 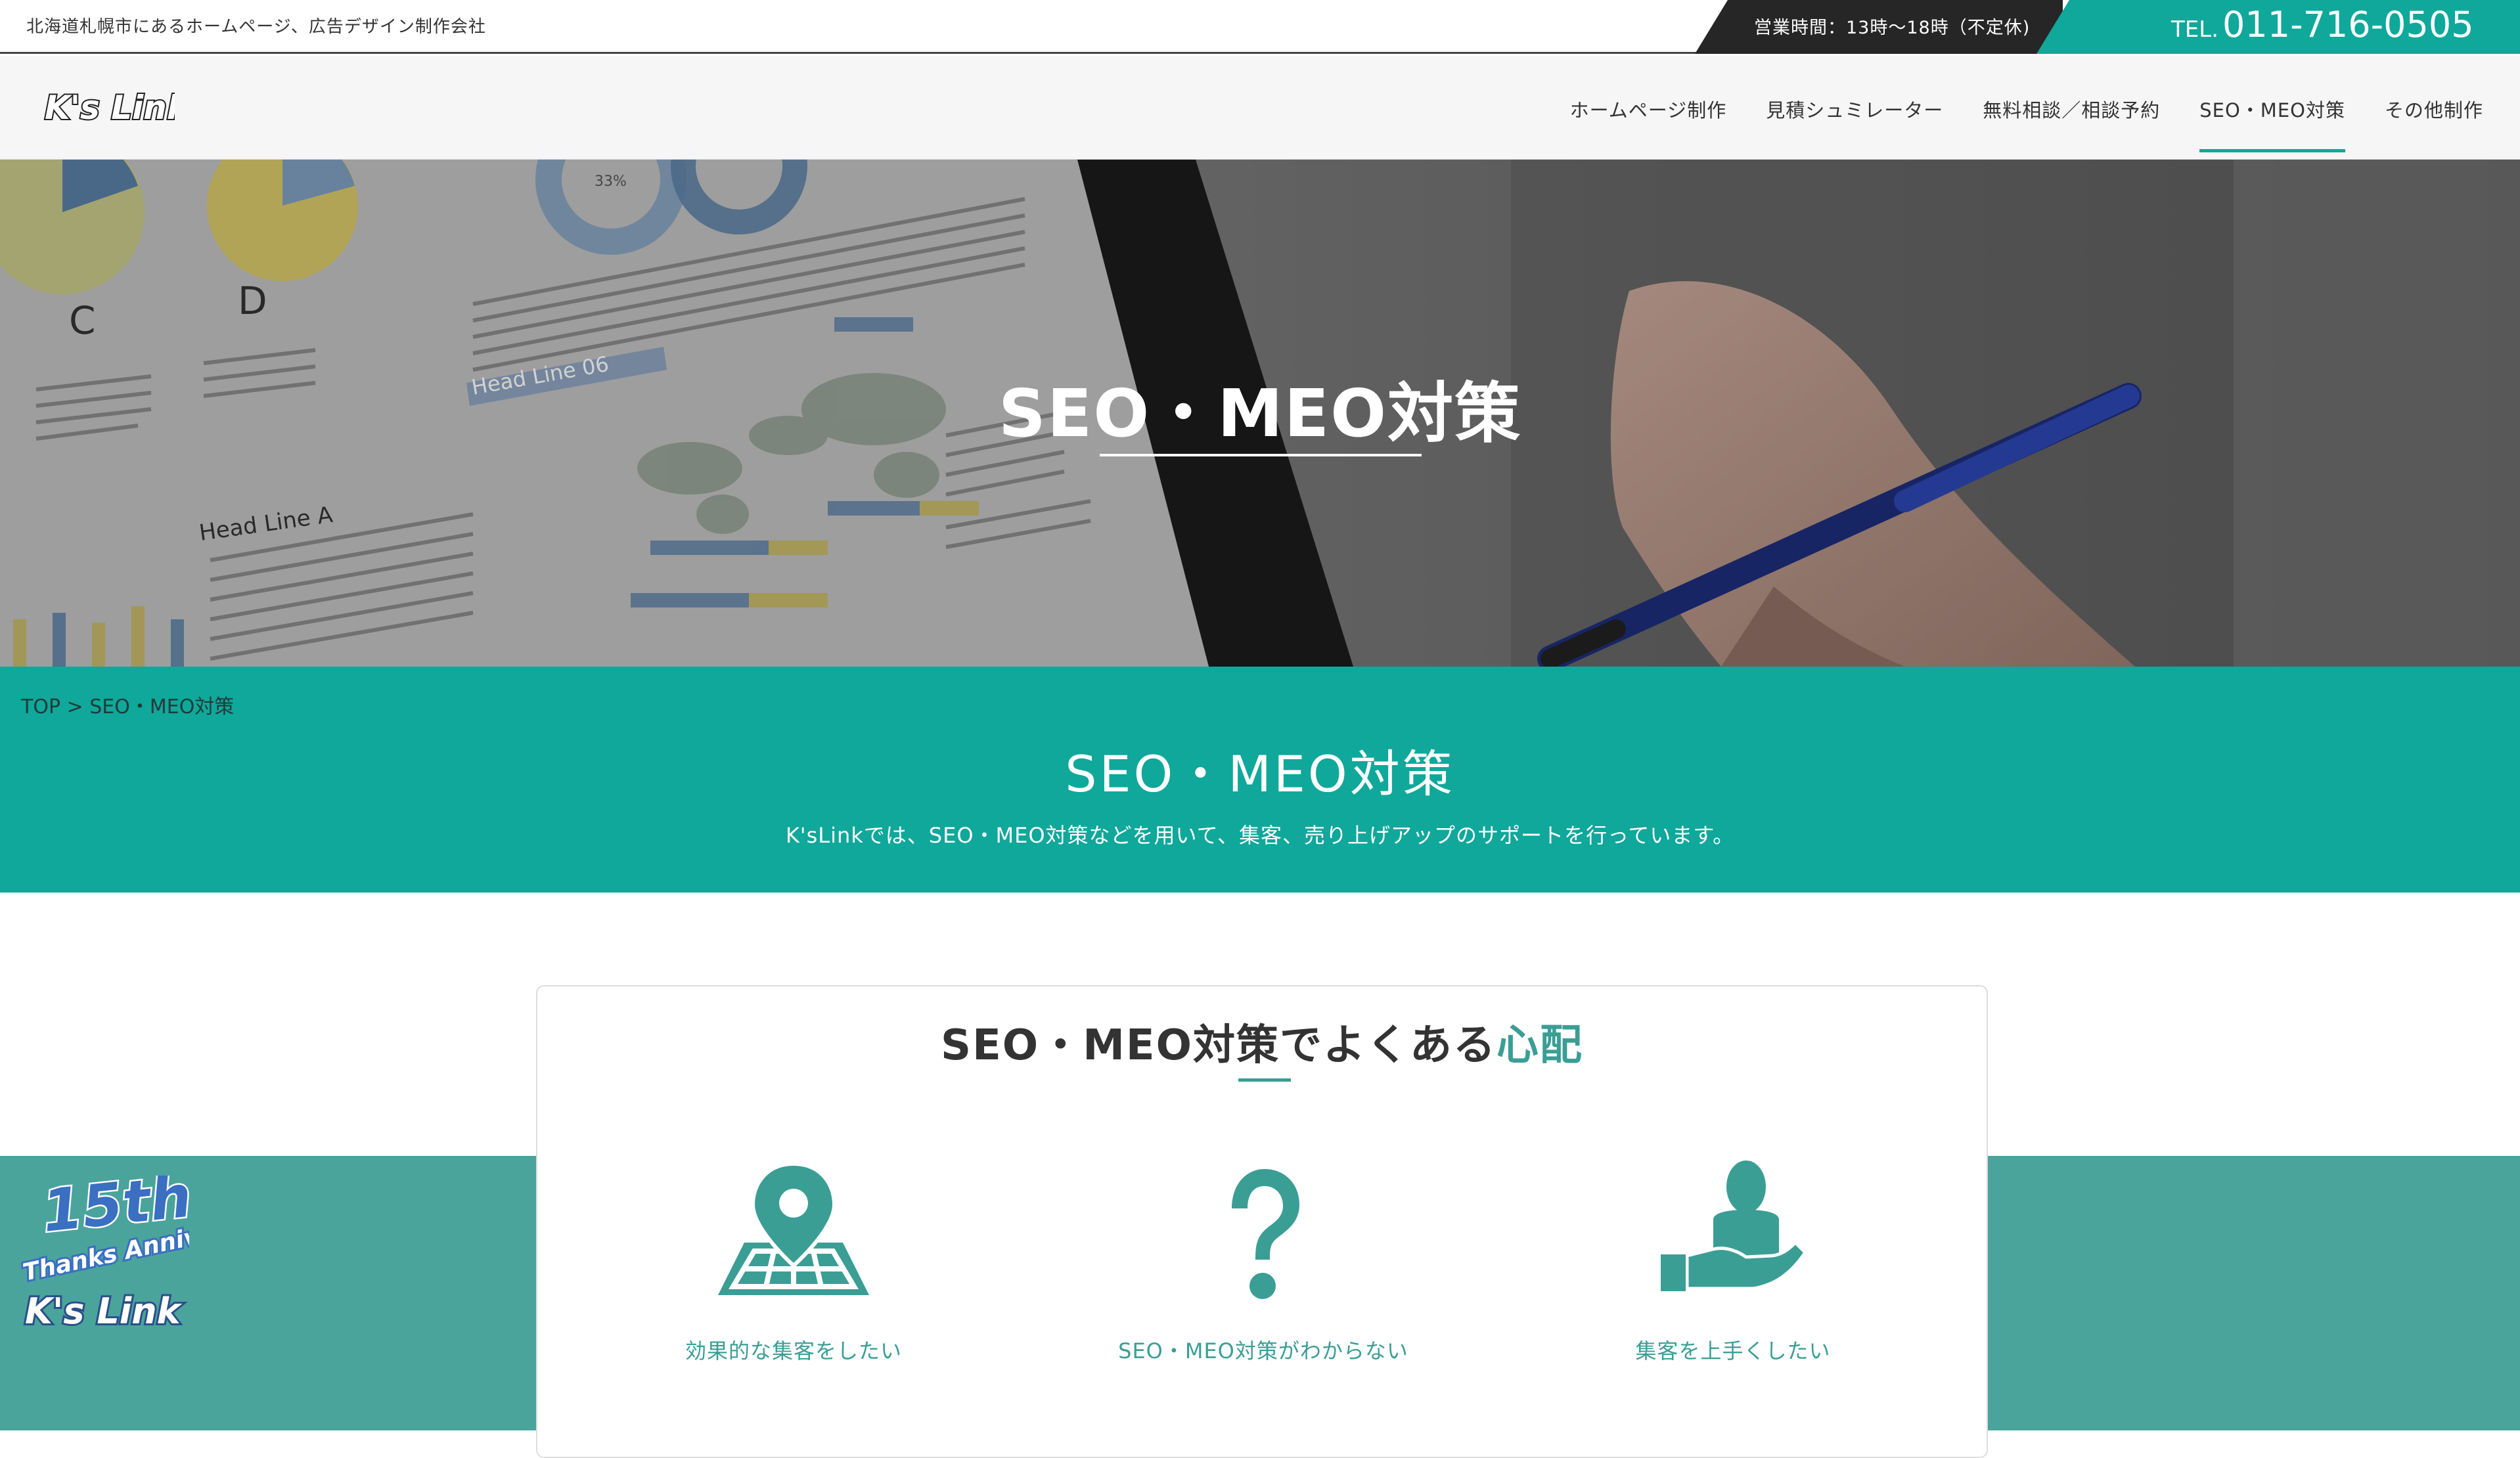 I want to click on nav-item-seo-meo: SEO・MEO対策, so click(x=2272, y=123).